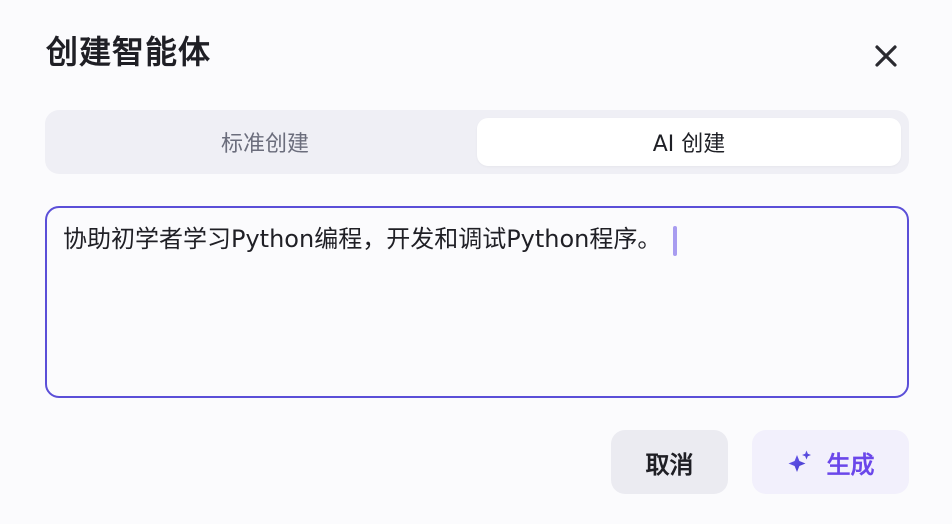 This screenshot has width=952, height=524. I want to click on creation-mode-tabs: 标准创建 AI 创建, so click(477, 142).